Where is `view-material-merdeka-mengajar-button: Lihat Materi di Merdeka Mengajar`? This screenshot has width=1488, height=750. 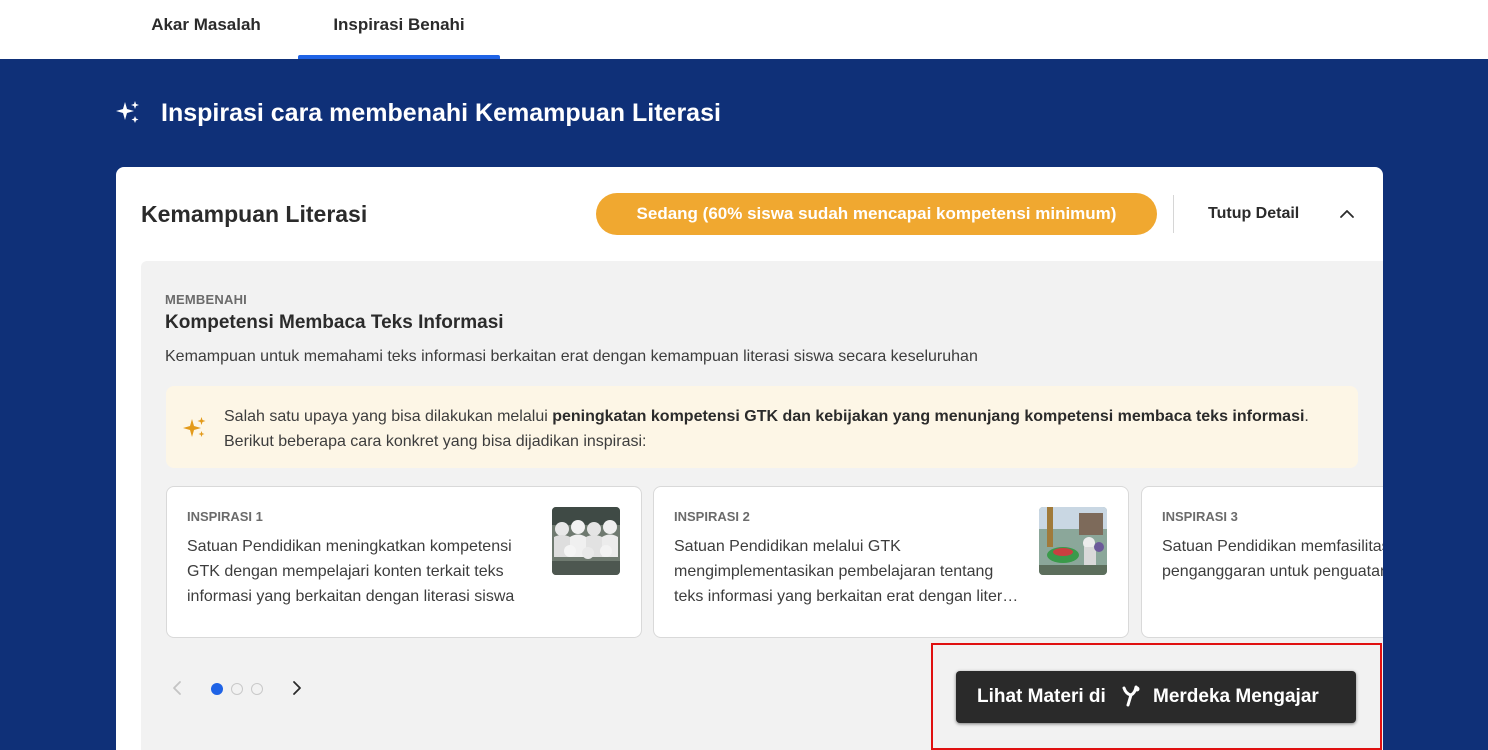
view-material-merdeka-mengajar-button: Lihat Materi di Merdeka Mengajar is located at coordinates (1156, 697).